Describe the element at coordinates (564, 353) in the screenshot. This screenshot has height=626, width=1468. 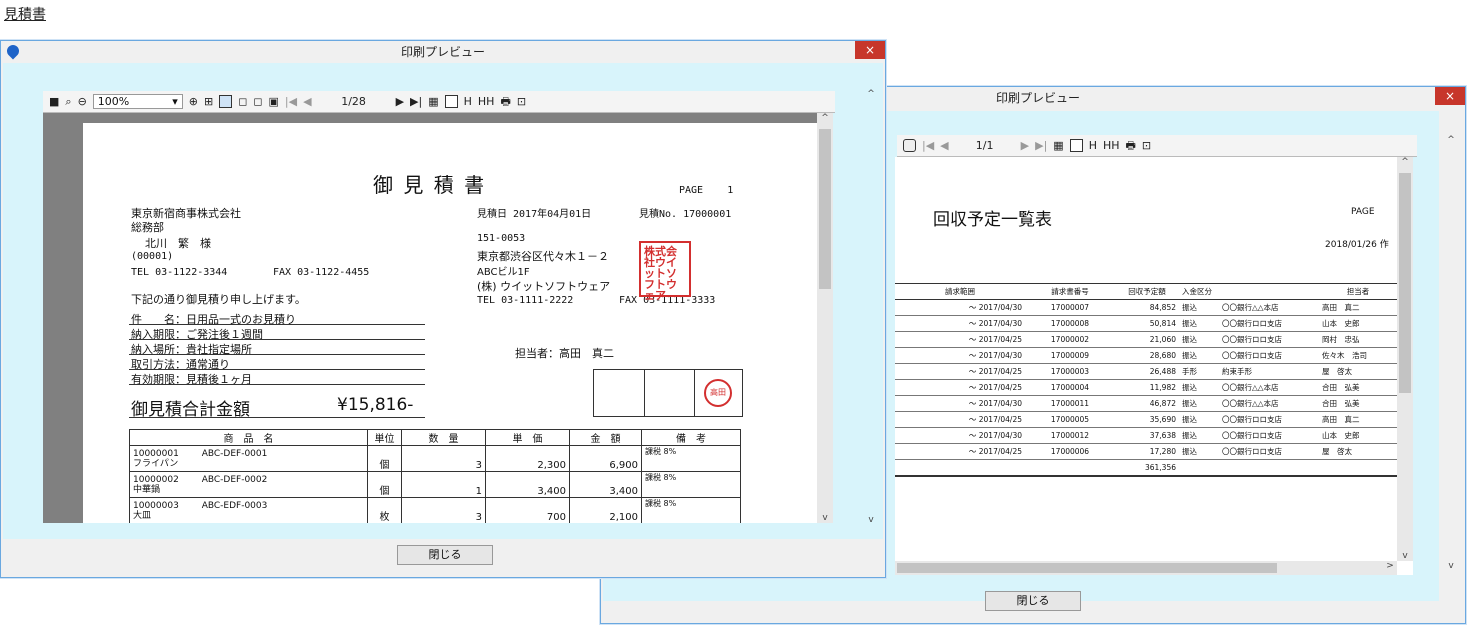
I see `representative: 担当者：高田 真二` at that location.